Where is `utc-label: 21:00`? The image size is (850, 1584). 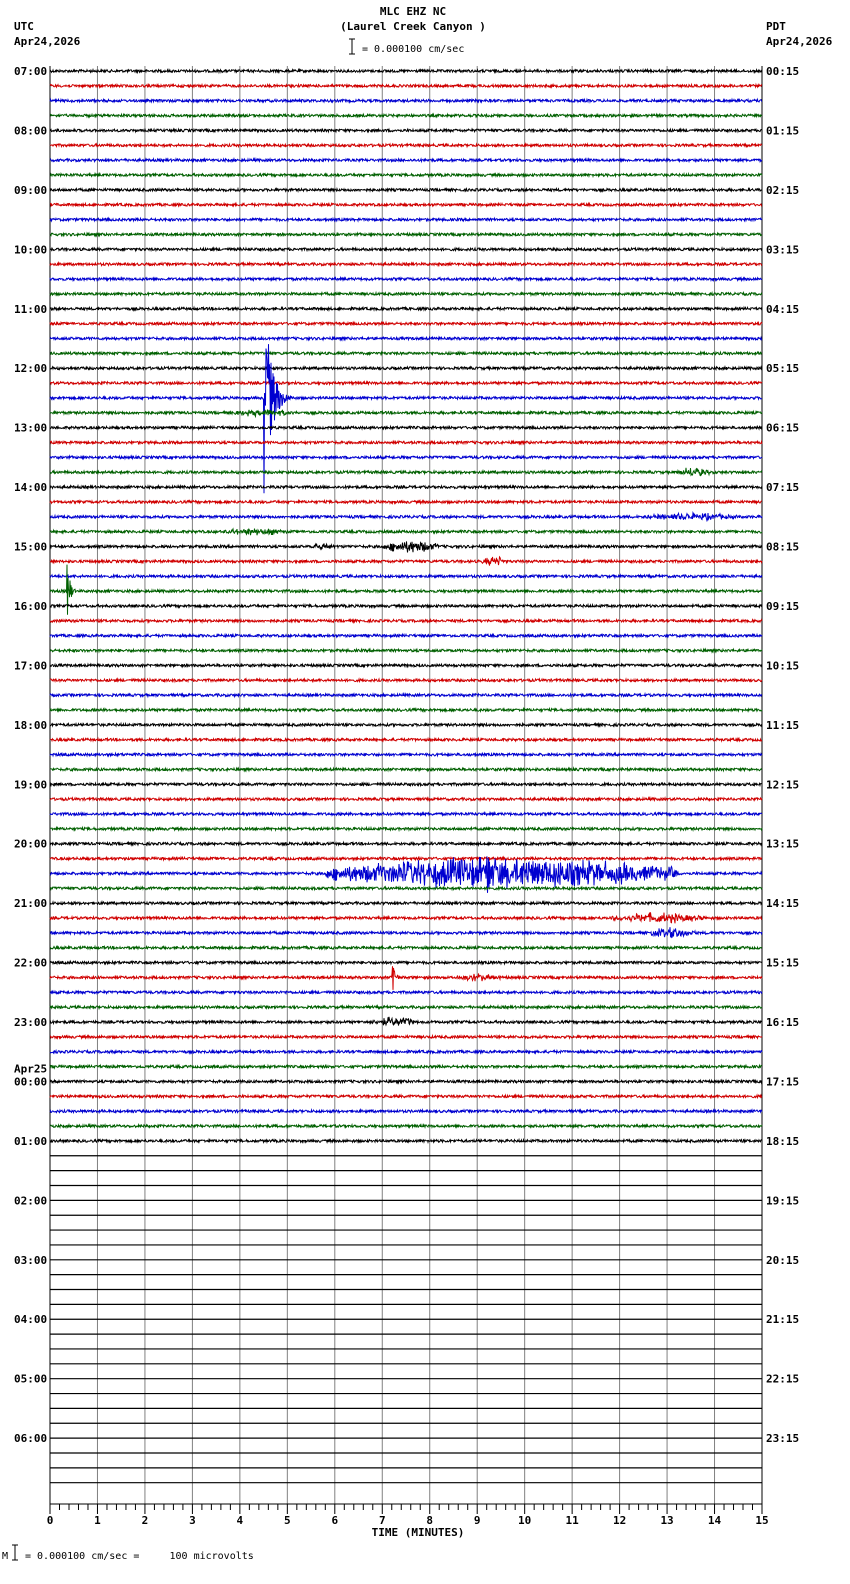 utc-label: 21:00 is located at coordinates (30, 903).